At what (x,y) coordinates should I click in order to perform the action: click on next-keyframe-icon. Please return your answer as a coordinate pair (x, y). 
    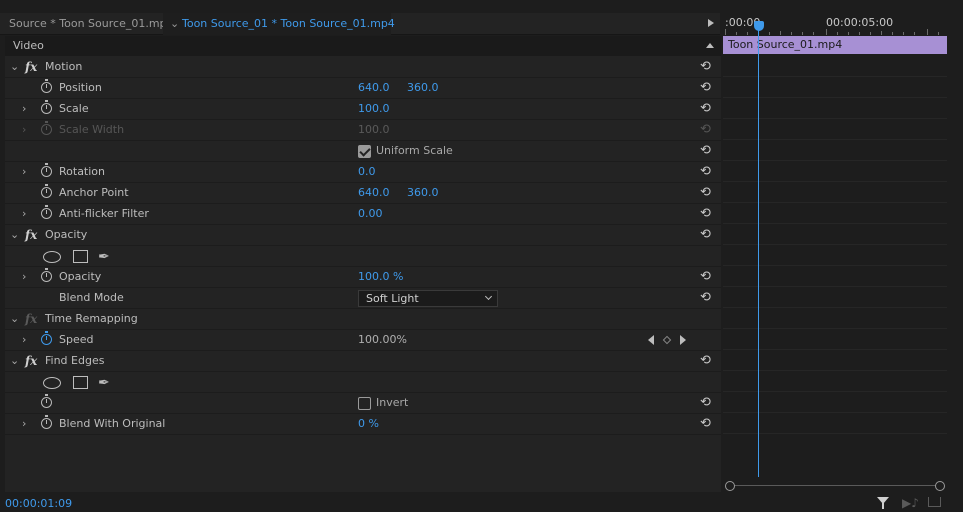
    Looking at the image, I should click on (683, 340).